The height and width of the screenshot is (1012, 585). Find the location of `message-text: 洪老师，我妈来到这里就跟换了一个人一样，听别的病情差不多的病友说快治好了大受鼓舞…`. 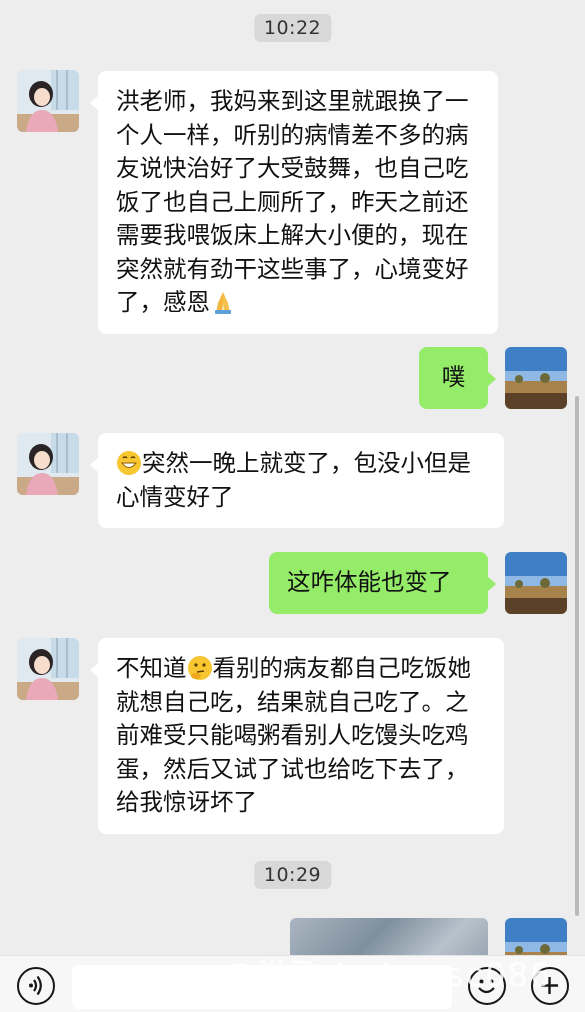

message-text: 洪老师，我妈来到这里就跟换了一个人一样，听别的病情差不多的病友说快治好了大受鼓舞… is located at coordinates (292, 201).